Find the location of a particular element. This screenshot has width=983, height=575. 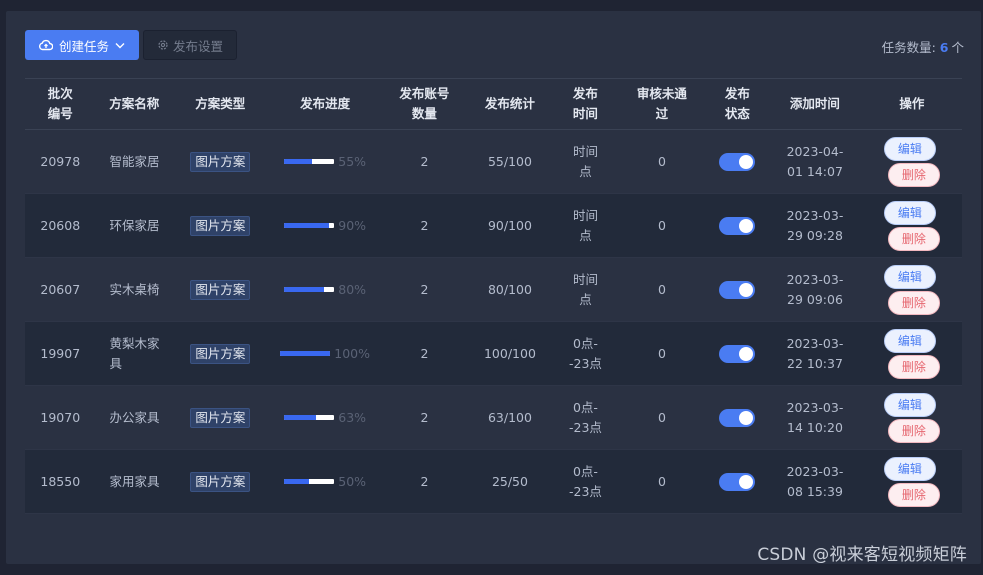

progress-percent: 80% is located at coordinates (352, 289).